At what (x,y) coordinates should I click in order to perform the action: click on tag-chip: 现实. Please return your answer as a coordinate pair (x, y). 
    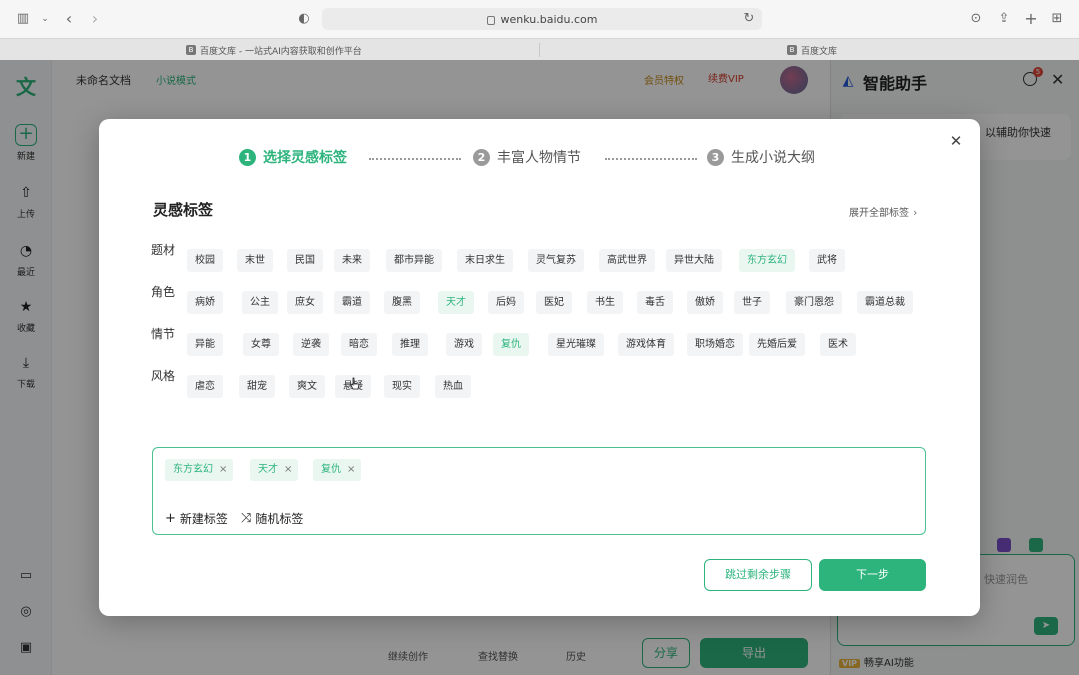
    Looking at the image, I should click on (402, 386).